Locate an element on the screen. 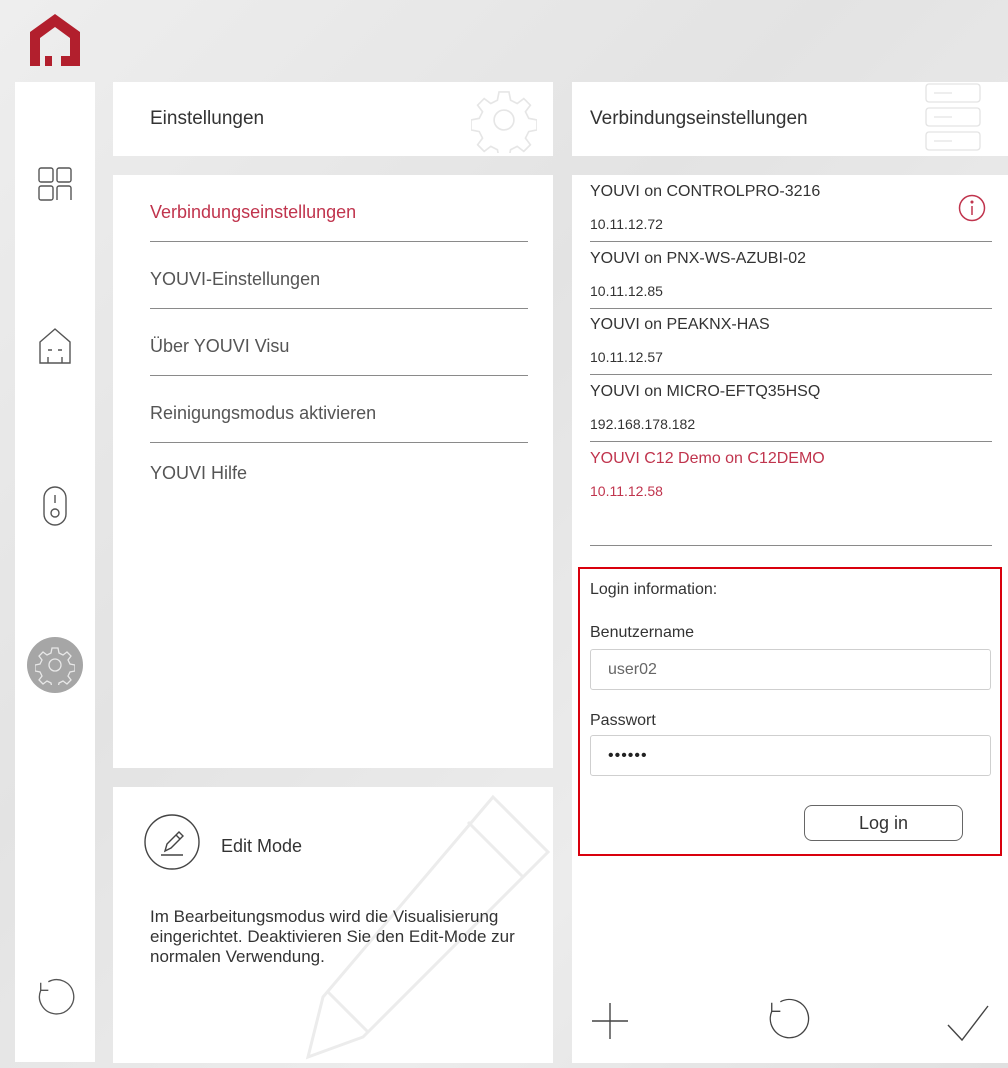 The width and height of the screenshot is (1008, 1068). server-name: YOUVI on PNX-WS-AZUBI-02 is located at coordinates (698, 258).